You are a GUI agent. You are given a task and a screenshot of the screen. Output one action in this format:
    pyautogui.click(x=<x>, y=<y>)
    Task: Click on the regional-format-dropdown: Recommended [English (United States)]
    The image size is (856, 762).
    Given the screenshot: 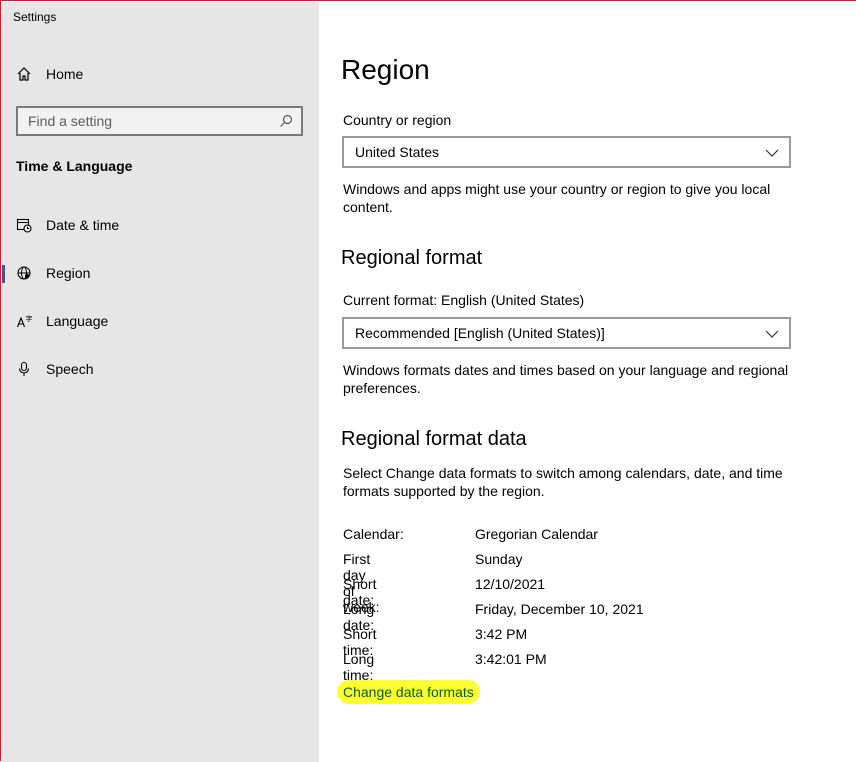 What is the action you would take?
    pyautogui.click(x=566, y=333)
    